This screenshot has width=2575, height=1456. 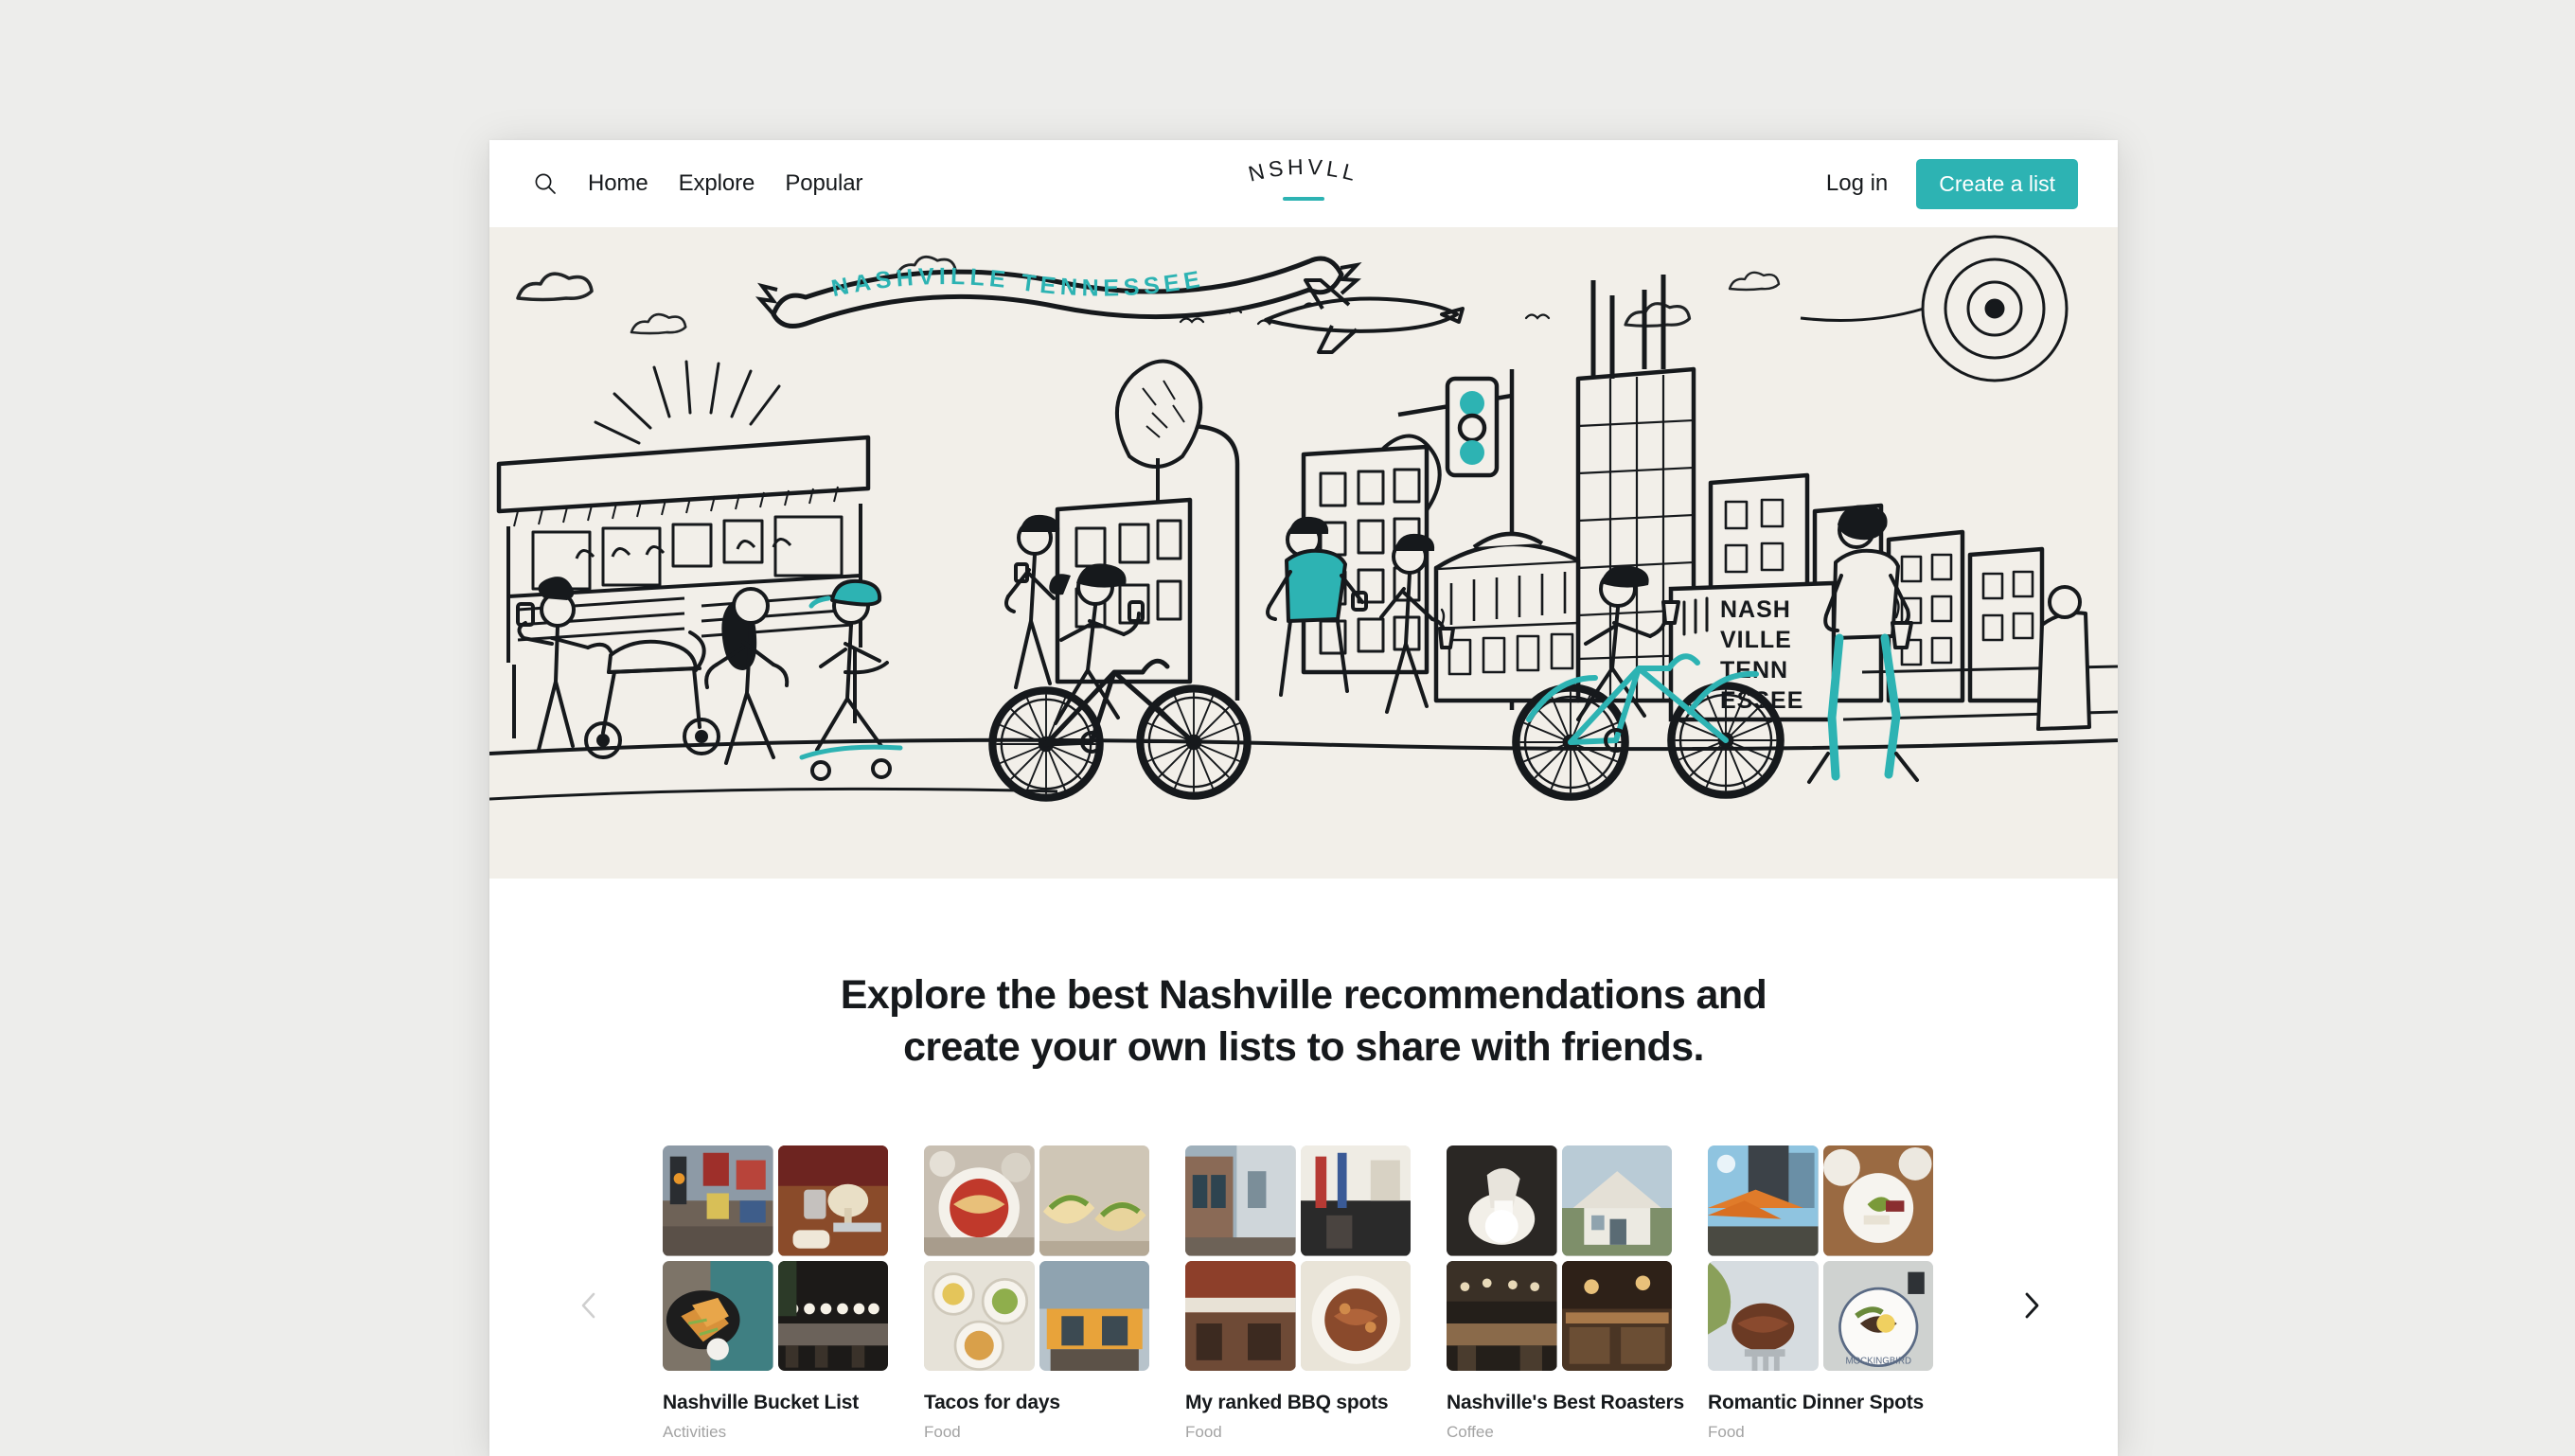 I want to click on logo-underline, so click(x=1303, y=199).